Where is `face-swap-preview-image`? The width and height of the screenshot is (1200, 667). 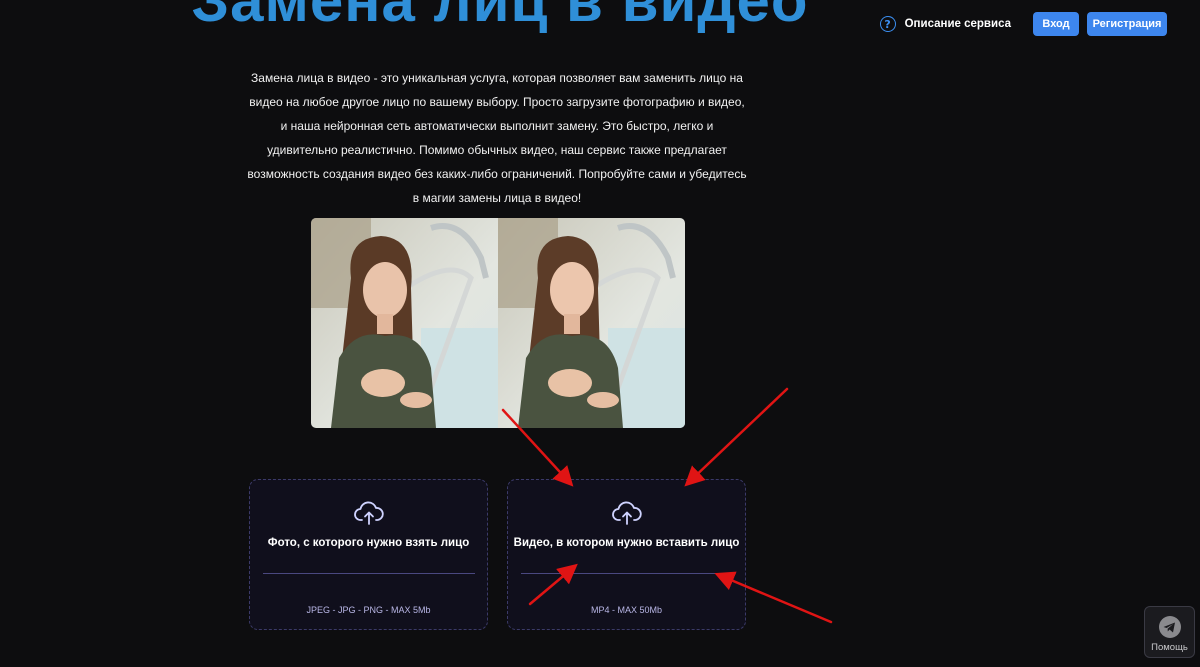 face-swap-preview-image is located at coordinates (498, 323).